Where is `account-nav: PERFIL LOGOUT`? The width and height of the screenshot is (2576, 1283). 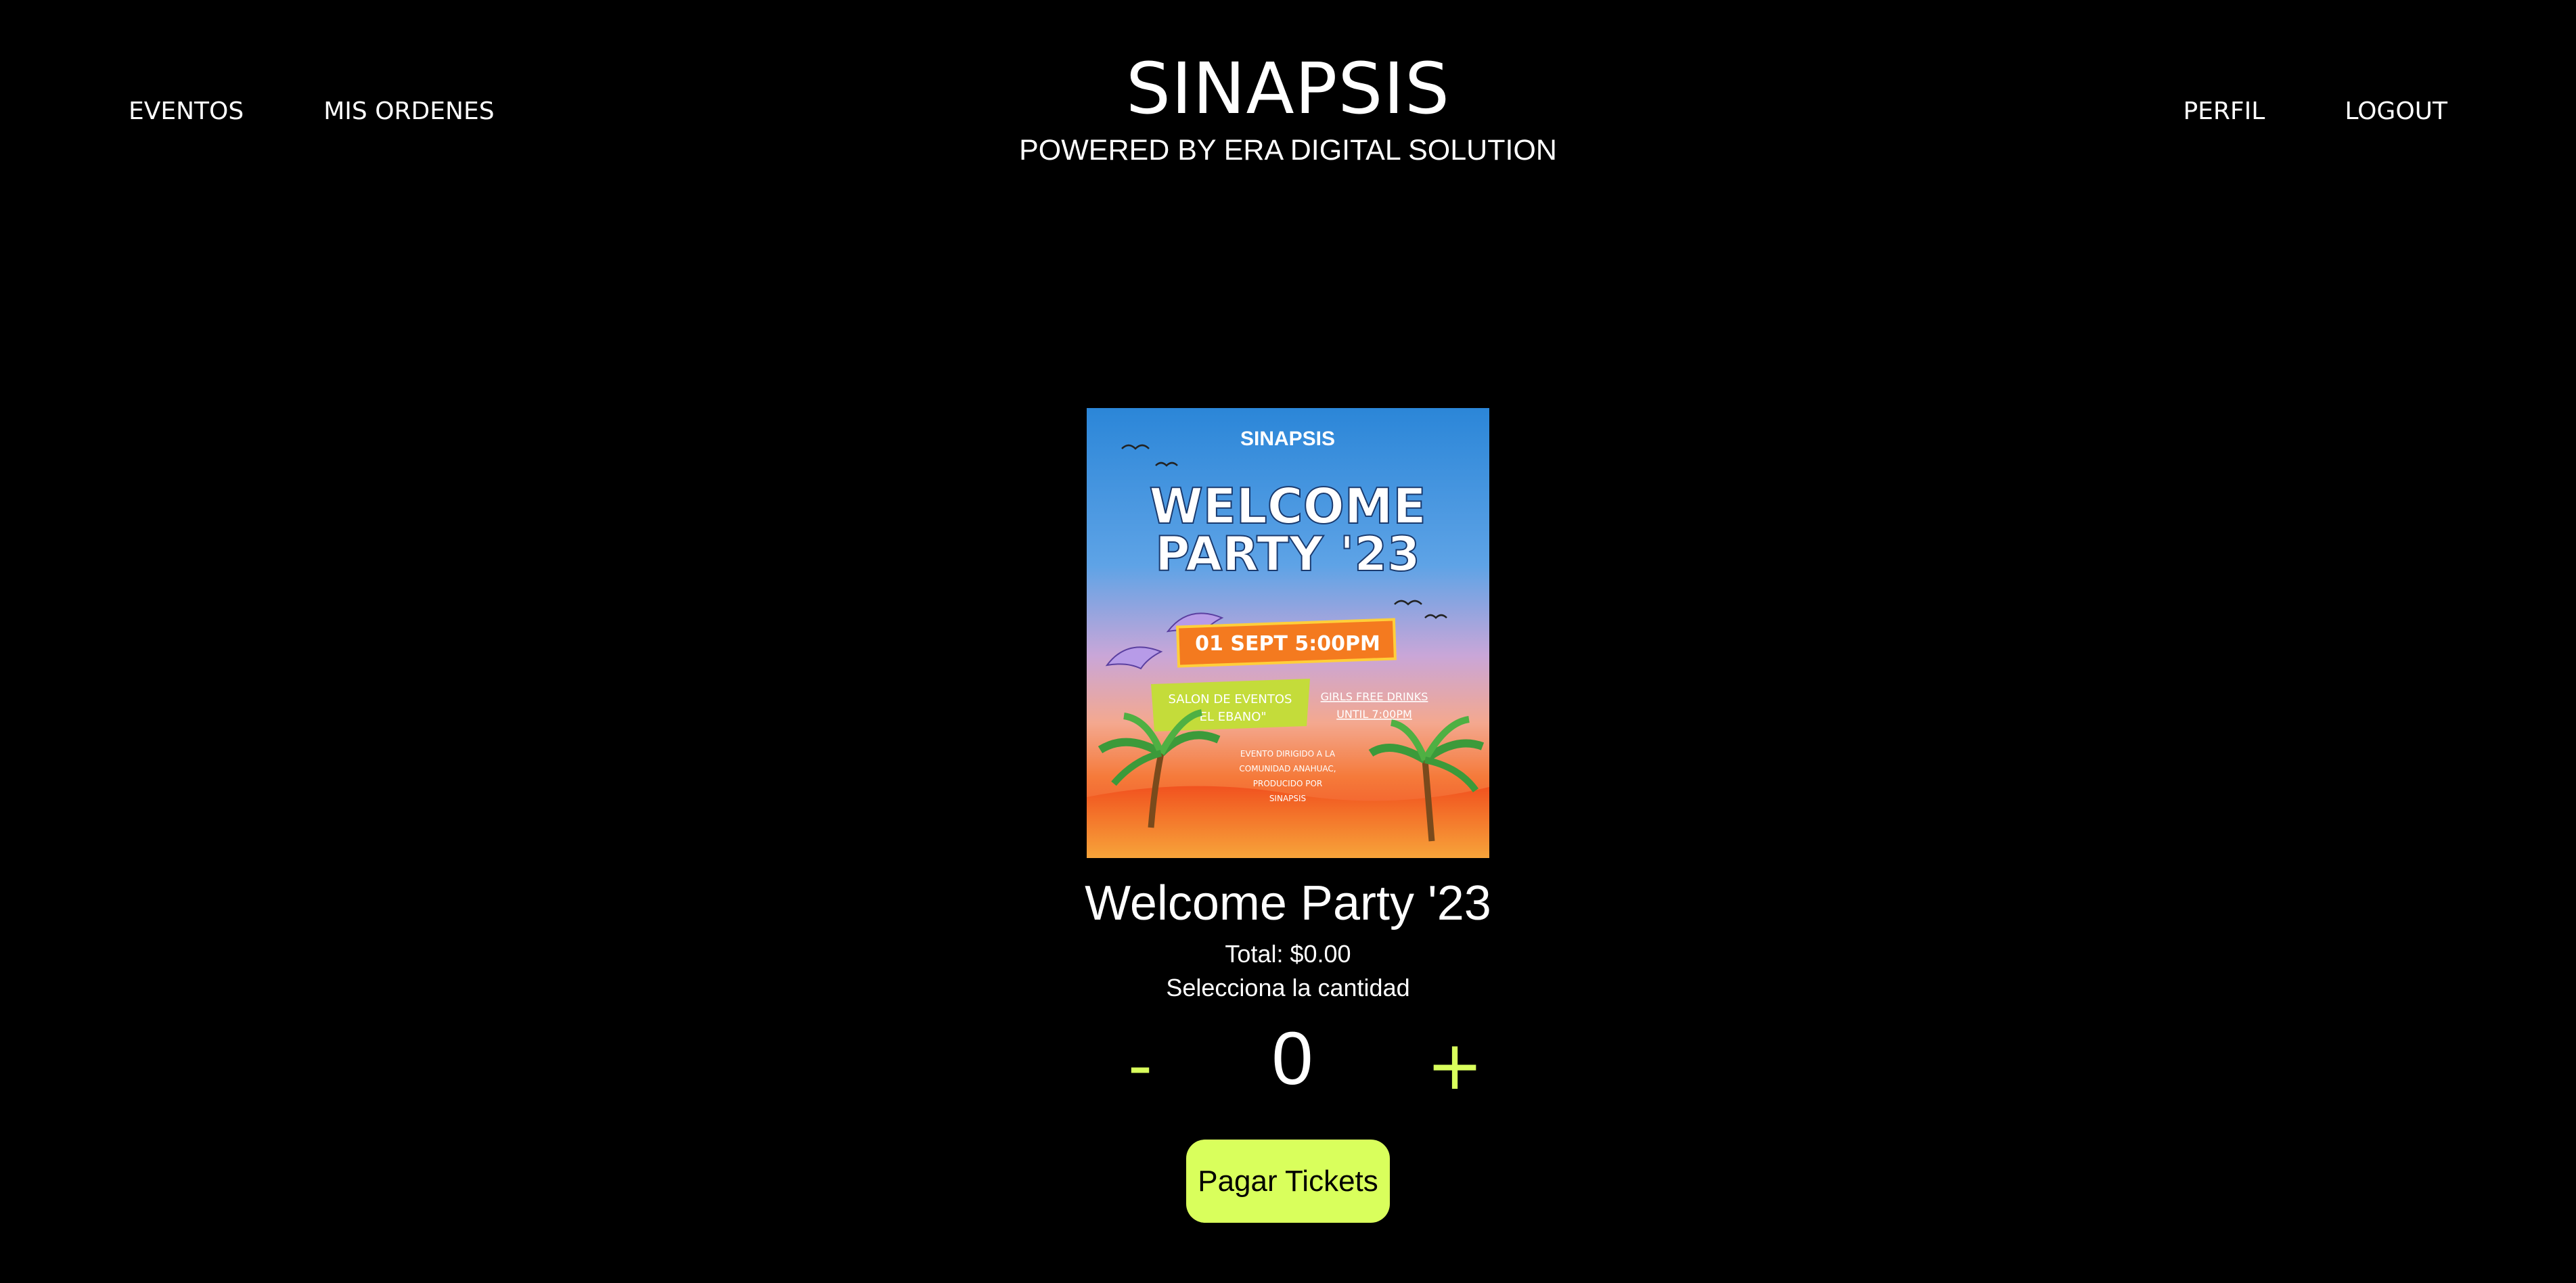 account-nav: PERFIL LOGOUT is located at coordinates (2315, 112).